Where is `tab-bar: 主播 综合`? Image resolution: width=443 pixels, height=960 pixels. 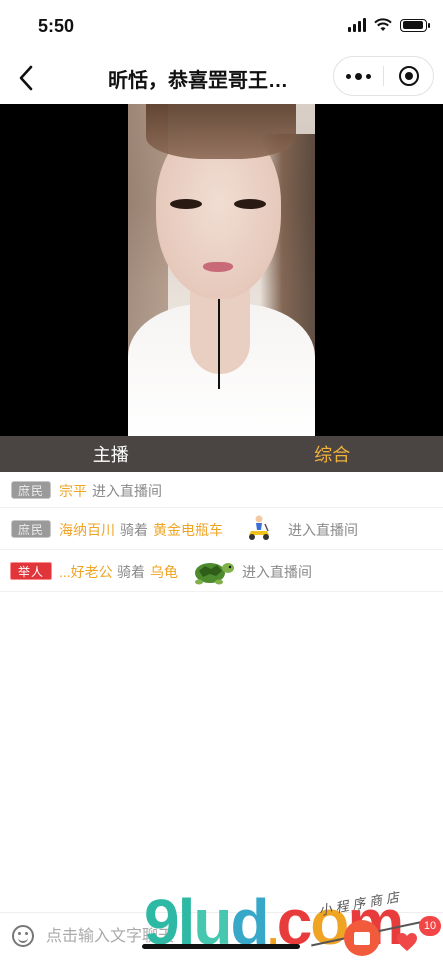 tab-bar: 主播 综合 is located at coordinates (221, 454).